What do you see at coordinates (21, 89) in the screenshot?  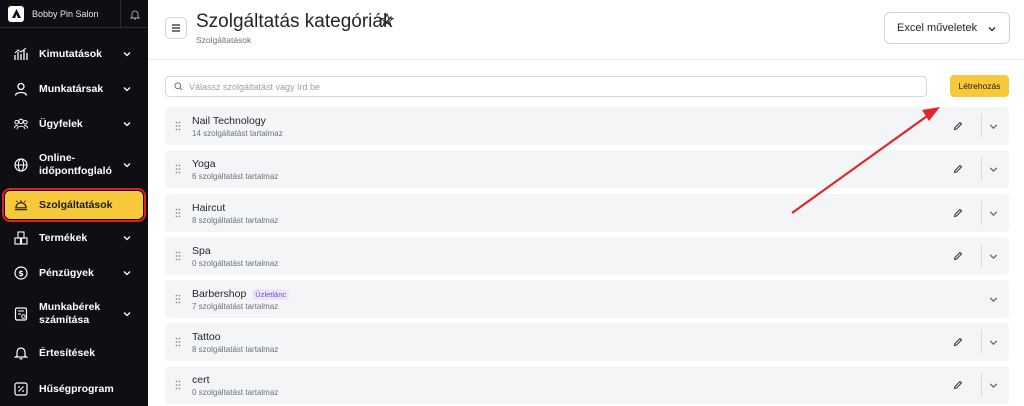 I see `user-icon` at bounding box center [21, 89].